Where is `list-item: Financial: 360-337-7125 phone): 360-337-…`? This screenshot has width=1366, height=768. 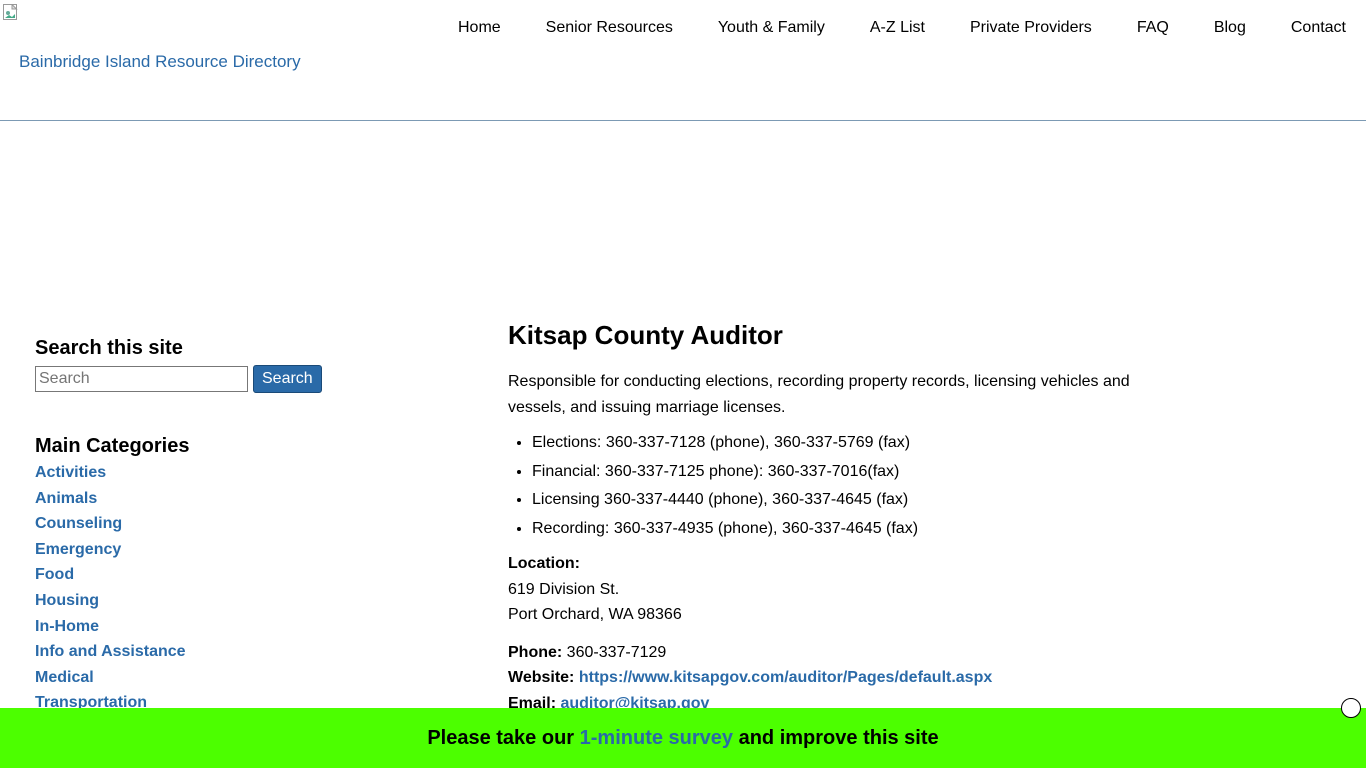
list-item: Financial: 360-337-7125 phone): 360-337-… is located at coordinates (860, 472).